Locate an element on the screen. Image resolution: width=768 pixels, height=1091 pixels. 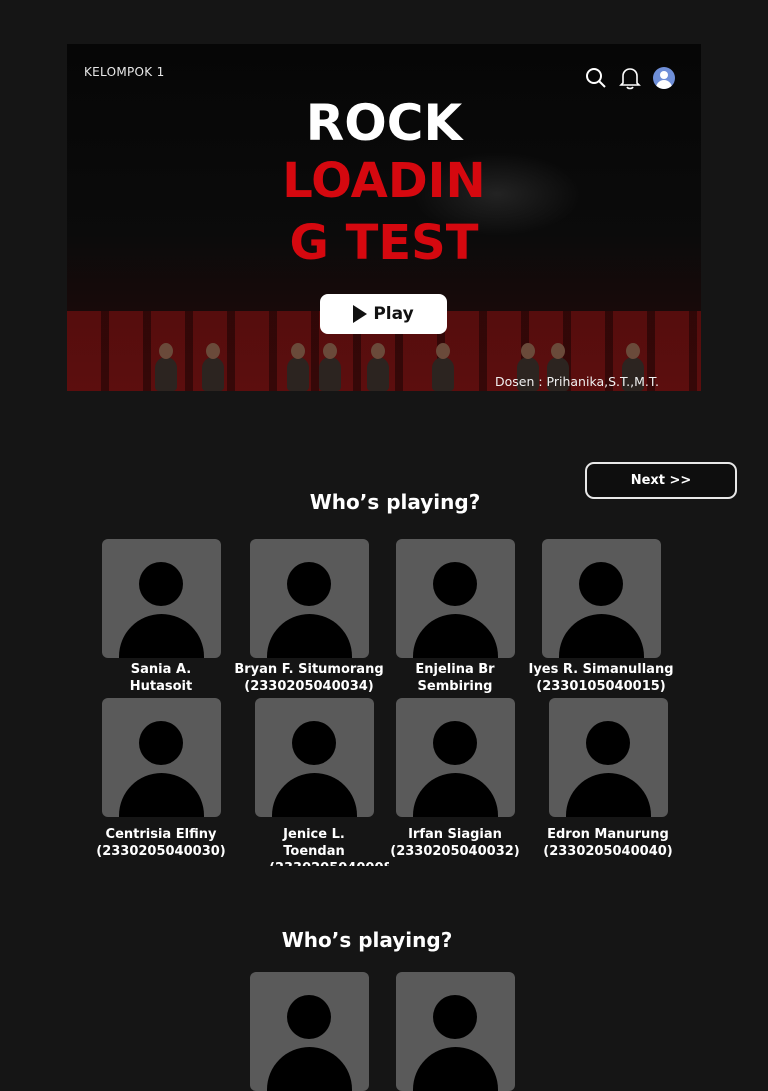
player-card: Irfan Siagian (2330205040032) is located at coordinates (455, 782).